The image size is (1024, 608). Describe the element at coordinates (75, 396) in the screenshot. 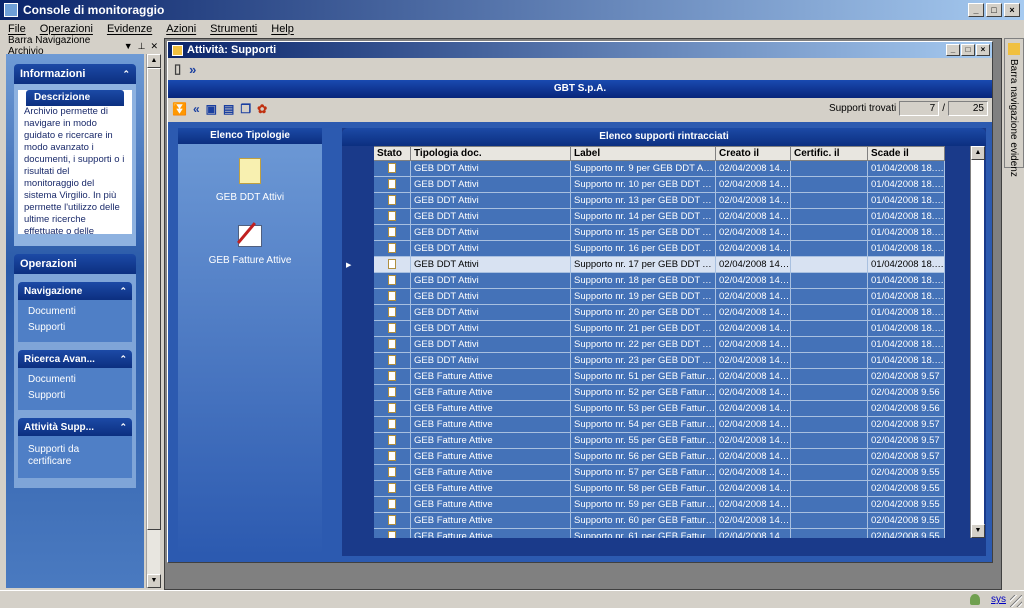

I see `search-link-supporti: Supporti` at that location.